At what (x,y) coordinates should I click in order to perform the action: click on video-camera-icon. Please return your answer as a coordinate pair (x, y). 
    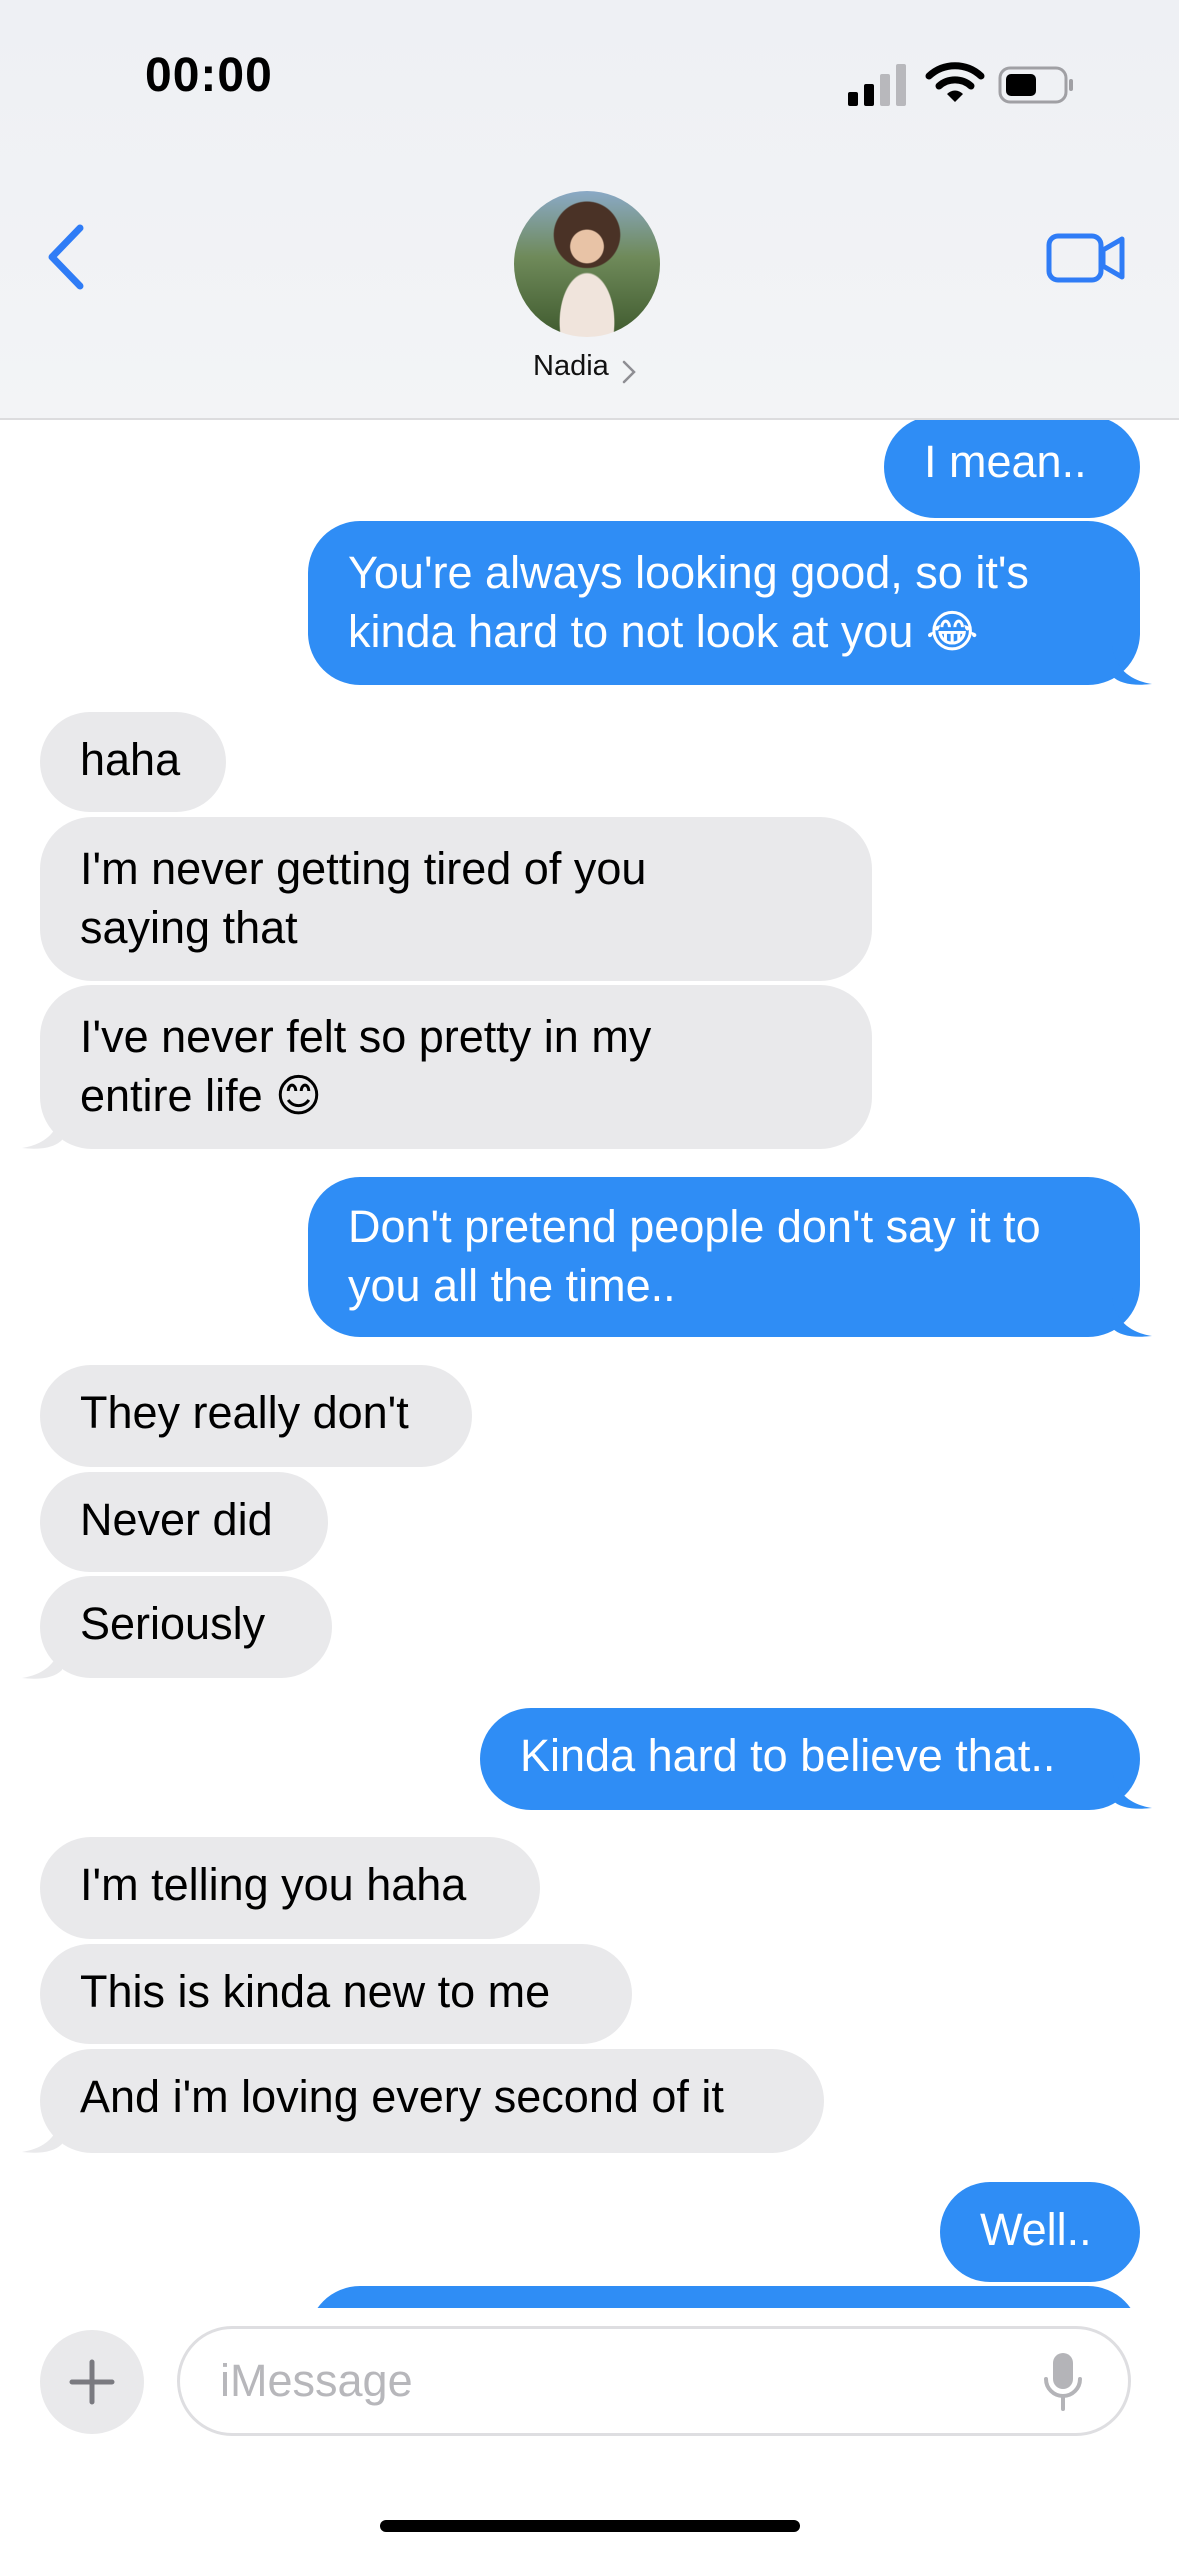
    Looking at the image, I should click on (1086, 258).